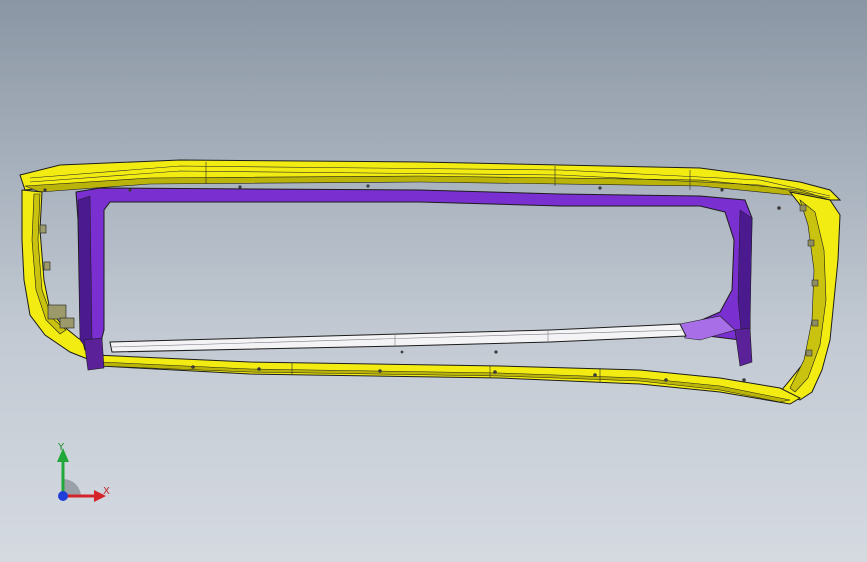 This screenshot has height=562, width=867. I want to click on x-axis-label: X, so click(106, 491).